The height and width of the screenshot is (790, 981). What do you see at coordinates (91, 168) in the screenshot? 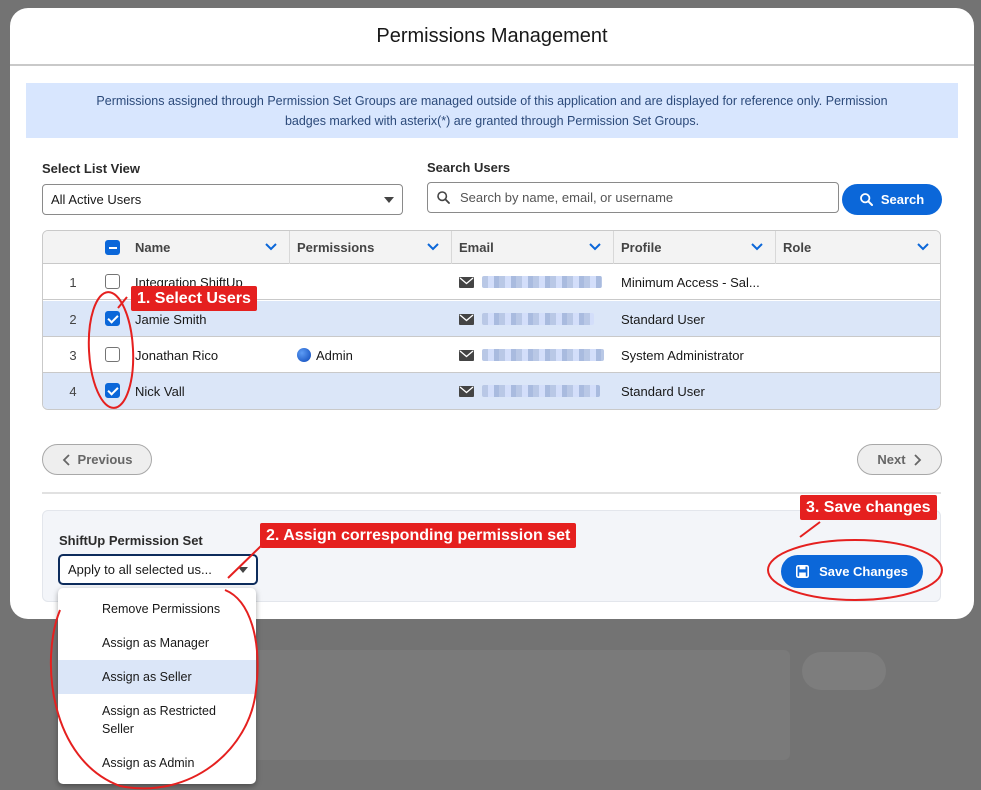
I see `list-view-label: Select List View` at bounding box center [91, 168].